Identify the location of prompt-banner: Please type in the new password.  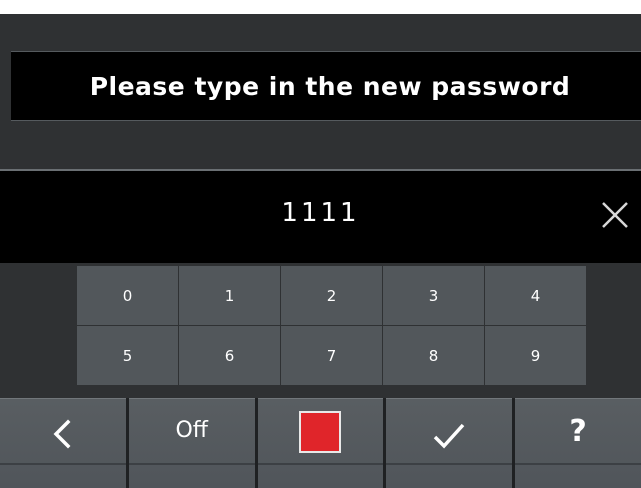
(326, 86).